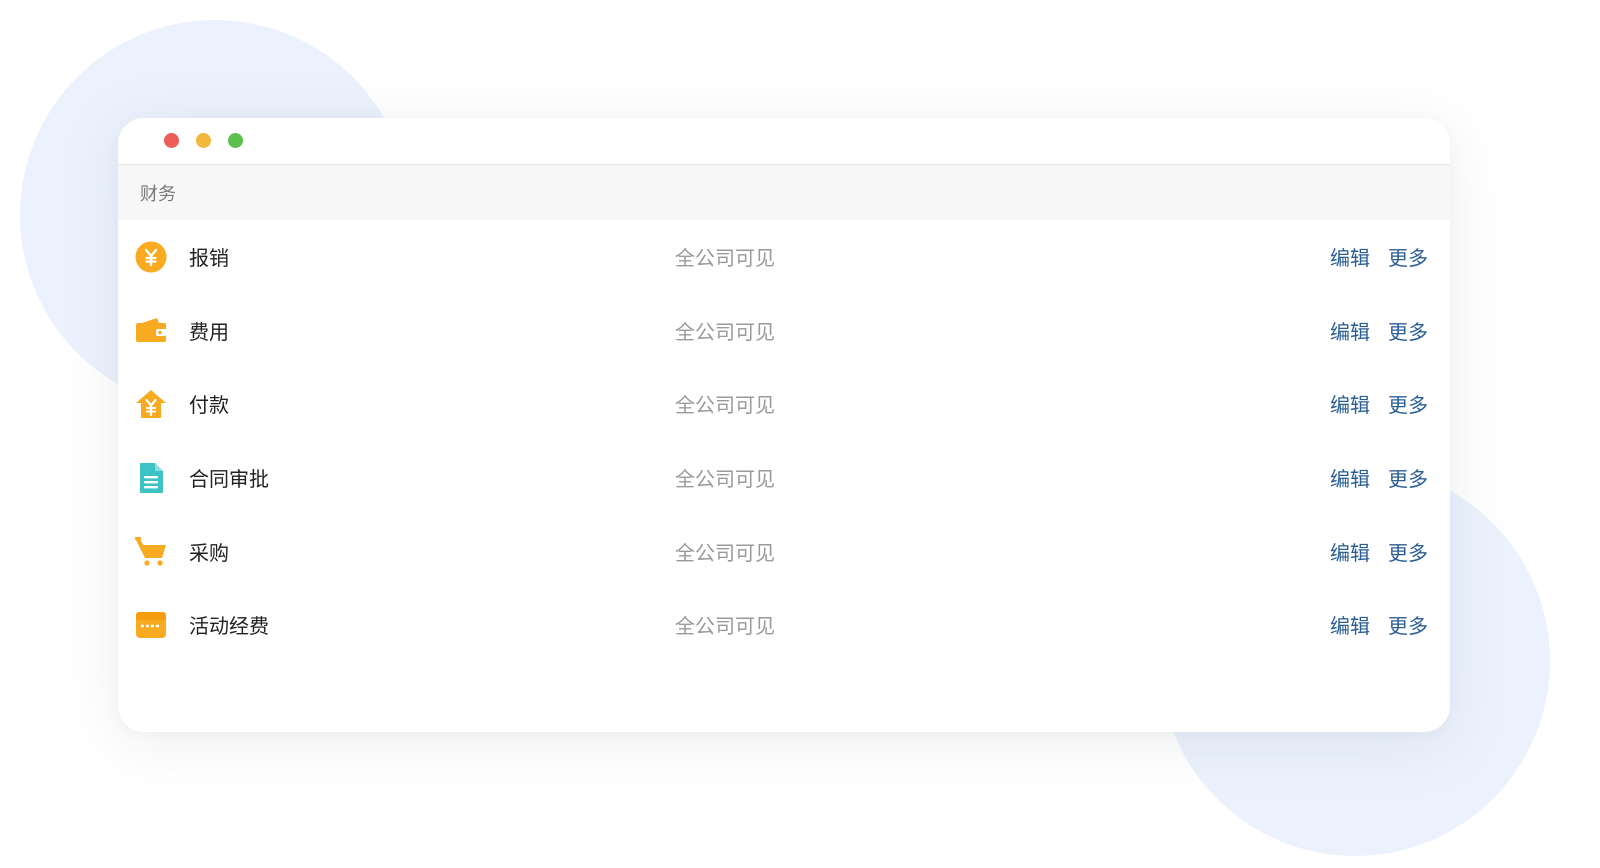  What do you see at coordinates (209, 331) in the screenshot?
I see `item-name: 费用` at bounding box center [209, 331].